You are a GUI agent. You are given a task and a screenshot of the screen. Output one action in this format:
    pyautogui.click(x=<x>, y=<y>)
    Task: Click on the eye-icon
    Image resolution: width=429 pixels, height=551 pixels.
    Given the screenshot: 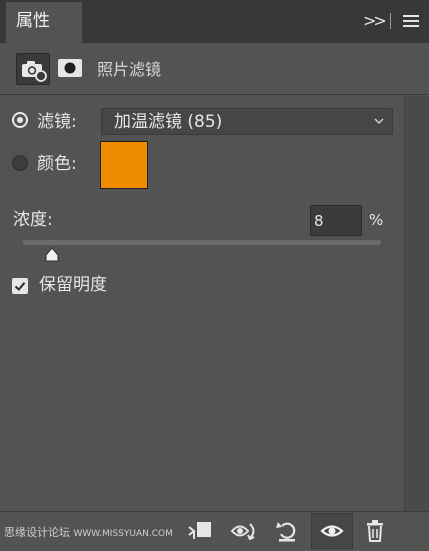 What is the action you would take?
    pyautogui.click(x=332, y=531)
    